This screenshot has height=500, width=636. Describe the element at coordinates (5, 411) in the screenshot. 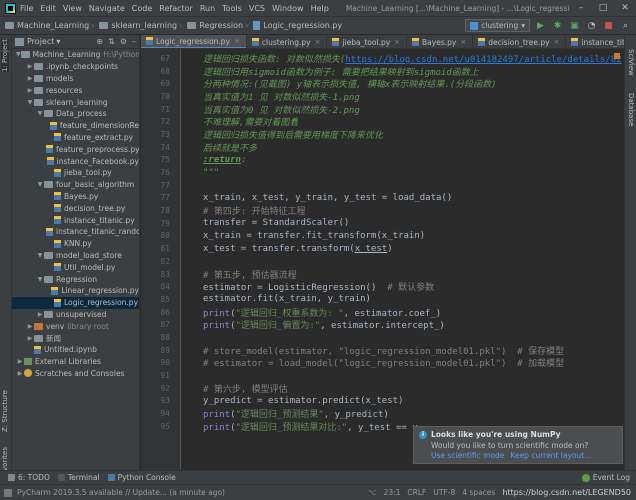

I see `tab-structure: Z: Structure` at that location.